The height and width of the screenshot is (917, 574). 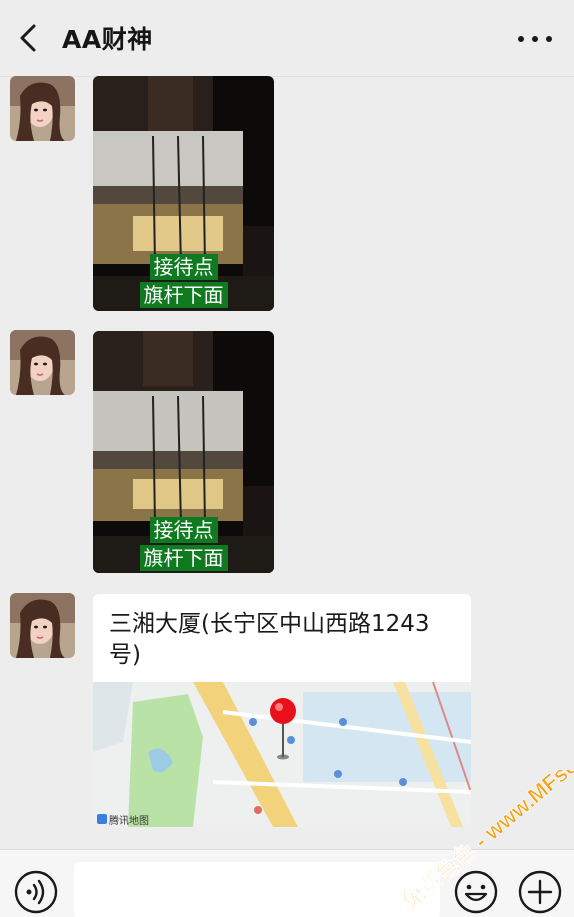 I want to click on more-dots-icon, so click(x=535, y=39).